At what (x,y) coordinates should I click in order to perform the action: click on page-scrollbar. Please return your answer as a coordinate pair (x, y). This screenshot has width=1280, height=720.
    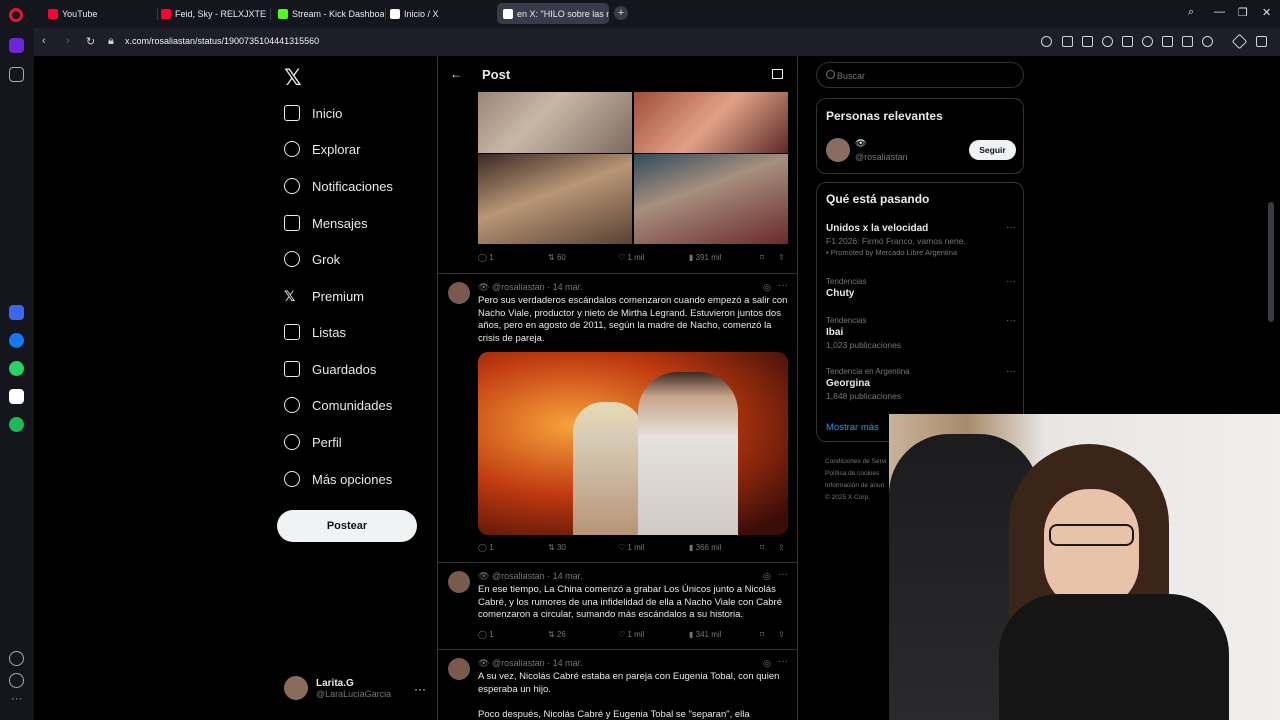
    Looking at the image, I should click on (1271, 262).